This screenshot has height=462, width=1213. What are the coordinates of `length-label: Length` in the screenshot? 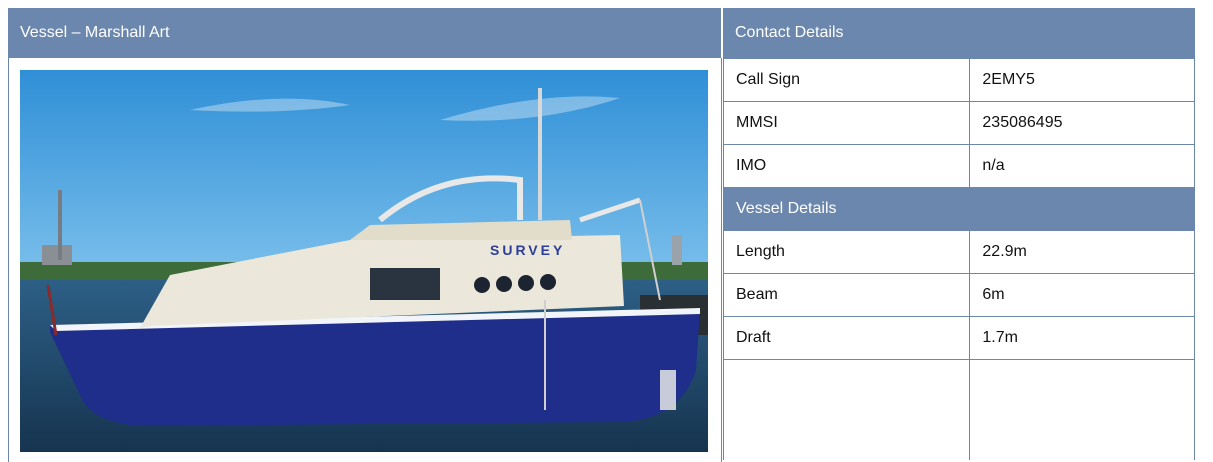 It's located at (846, 252).